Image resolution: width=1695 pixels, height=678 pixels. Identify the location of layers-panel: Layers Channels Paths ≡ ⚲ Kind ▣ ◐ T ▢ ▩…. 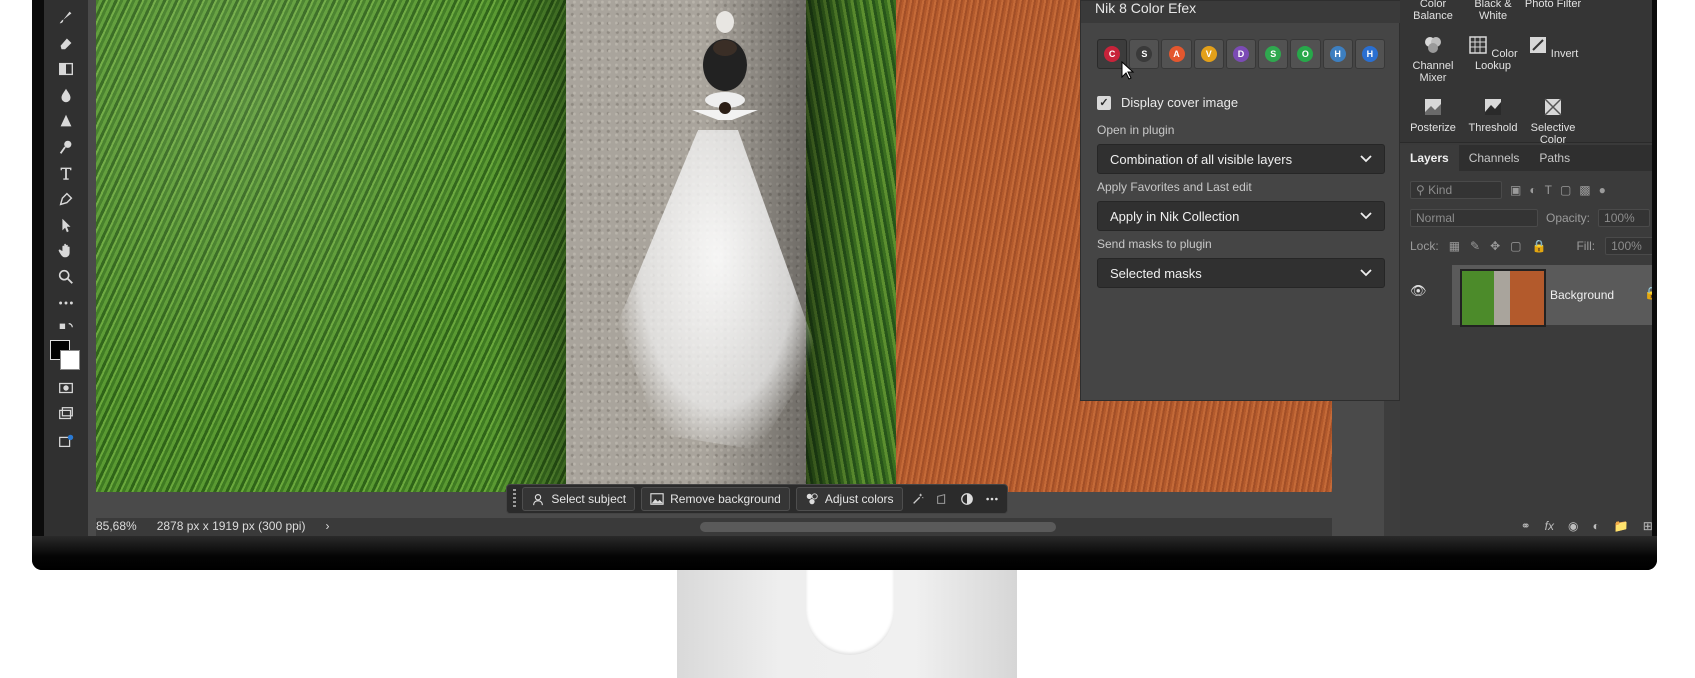
(1526, 340).